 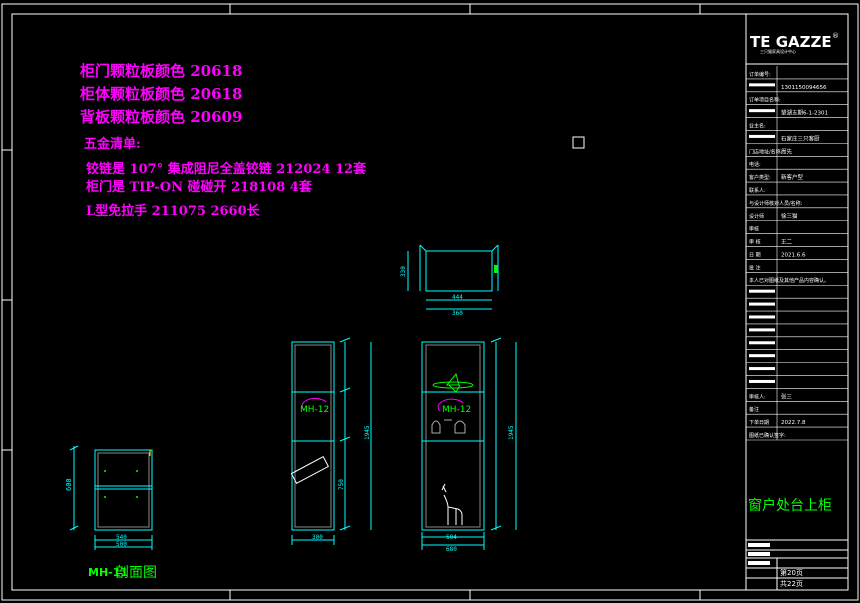 What do you see at coordinates (791, 572) in the screenshot?
I see `sheet-number: 第20页` at bounding box center [791, 572].